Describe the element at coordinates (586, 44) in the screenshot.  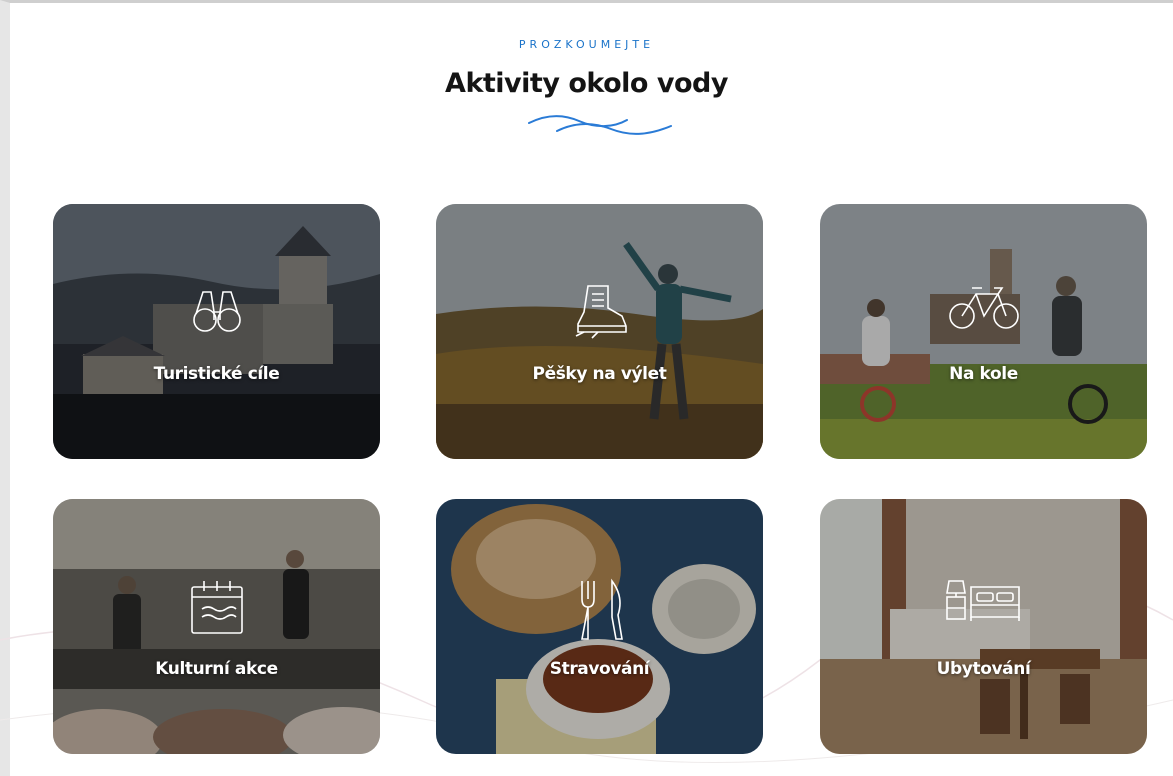
I see `section-eyebrow: PROZKOUMEJTE` at that location.